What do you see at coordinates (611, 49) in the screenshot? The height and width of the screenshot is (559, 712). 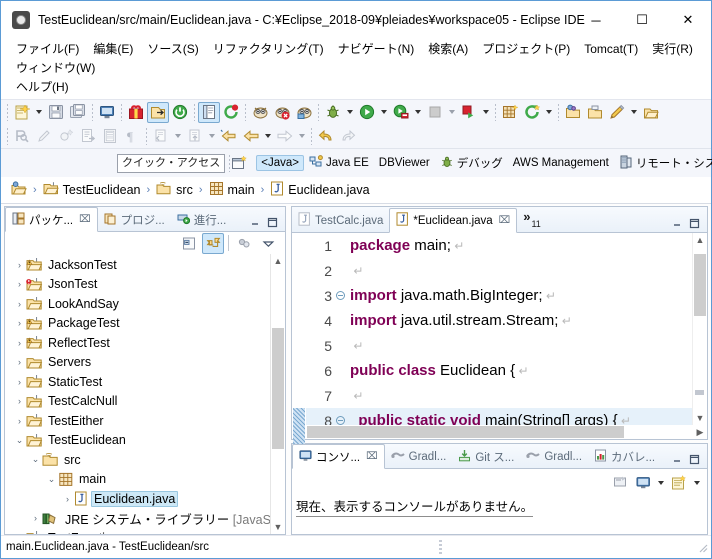 I see `menu-tomcat: Tomcat(T)` at bounding box center [611, 49].